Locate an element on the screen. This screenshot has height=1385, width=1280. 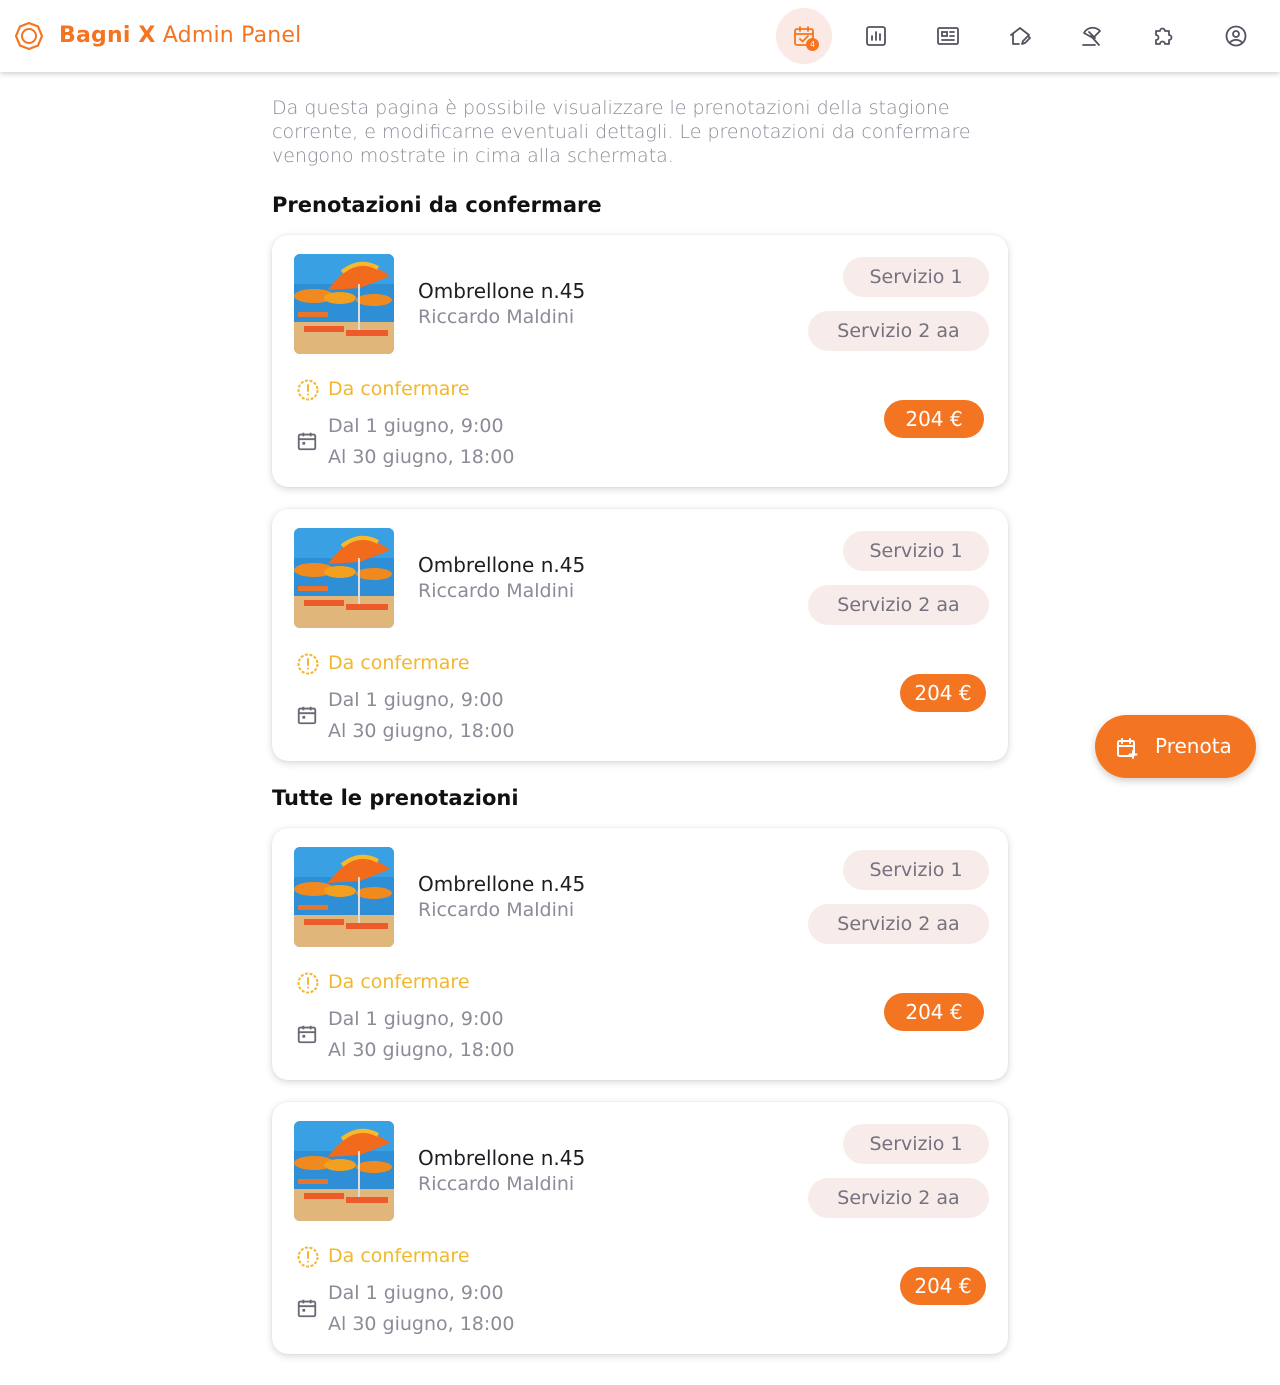
bar-chart-icon is located at coordinates (876, 36).